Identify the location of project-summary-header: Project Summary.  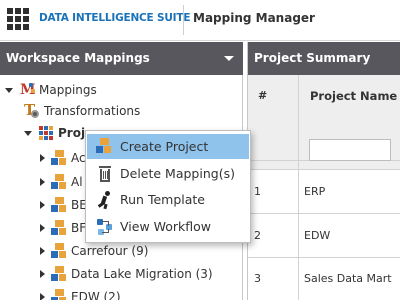
(324, 58).